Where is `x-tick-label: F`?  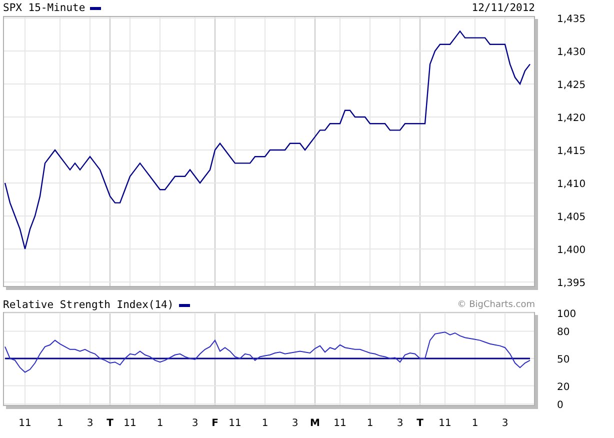
x-tick-label: F is located at coordinates (215, 423).